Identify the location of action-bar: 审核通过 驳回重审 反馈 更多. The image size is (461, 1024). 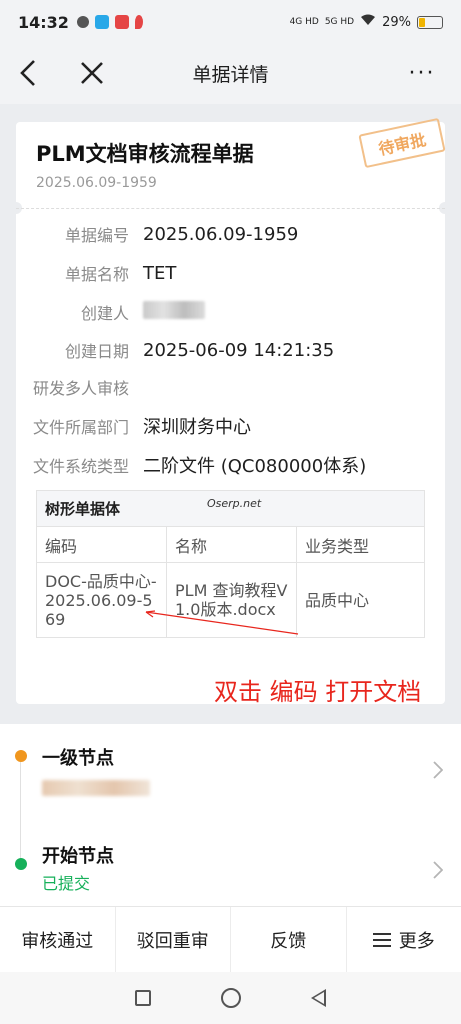
(230, 939).